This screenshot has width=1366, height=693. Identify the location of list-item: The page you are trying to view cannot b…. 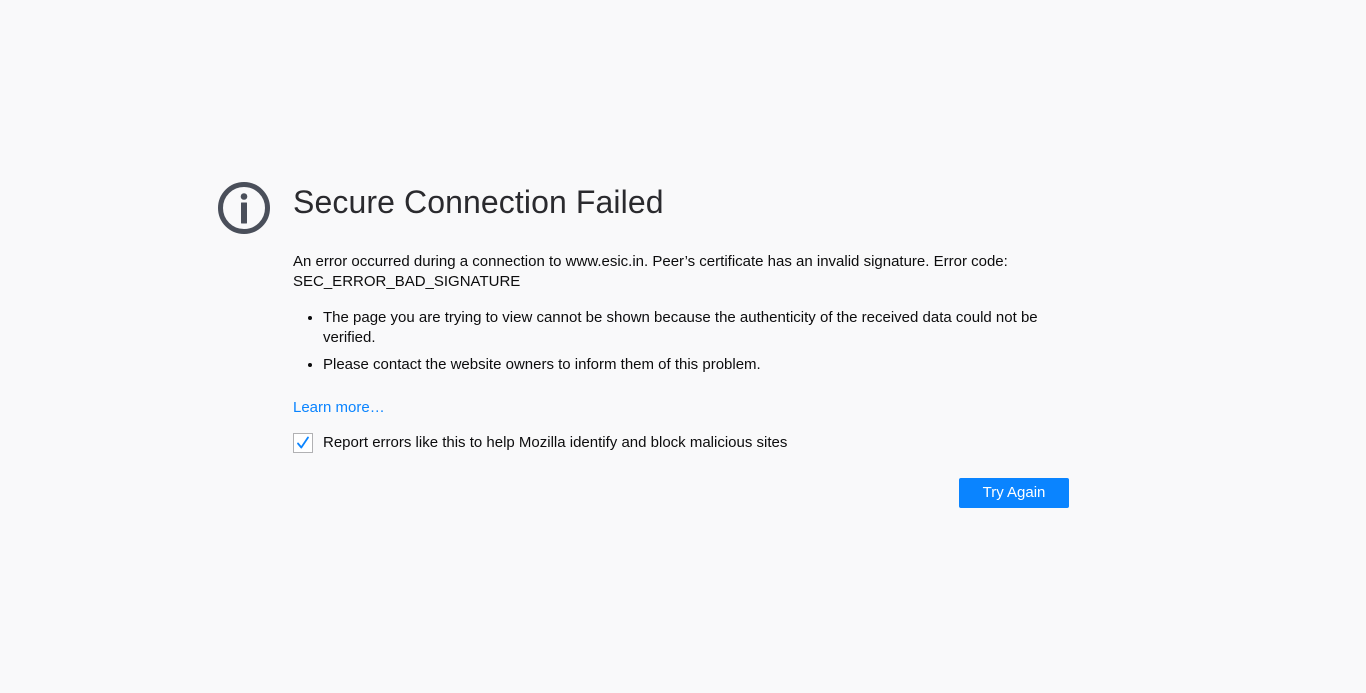
(696, 328).